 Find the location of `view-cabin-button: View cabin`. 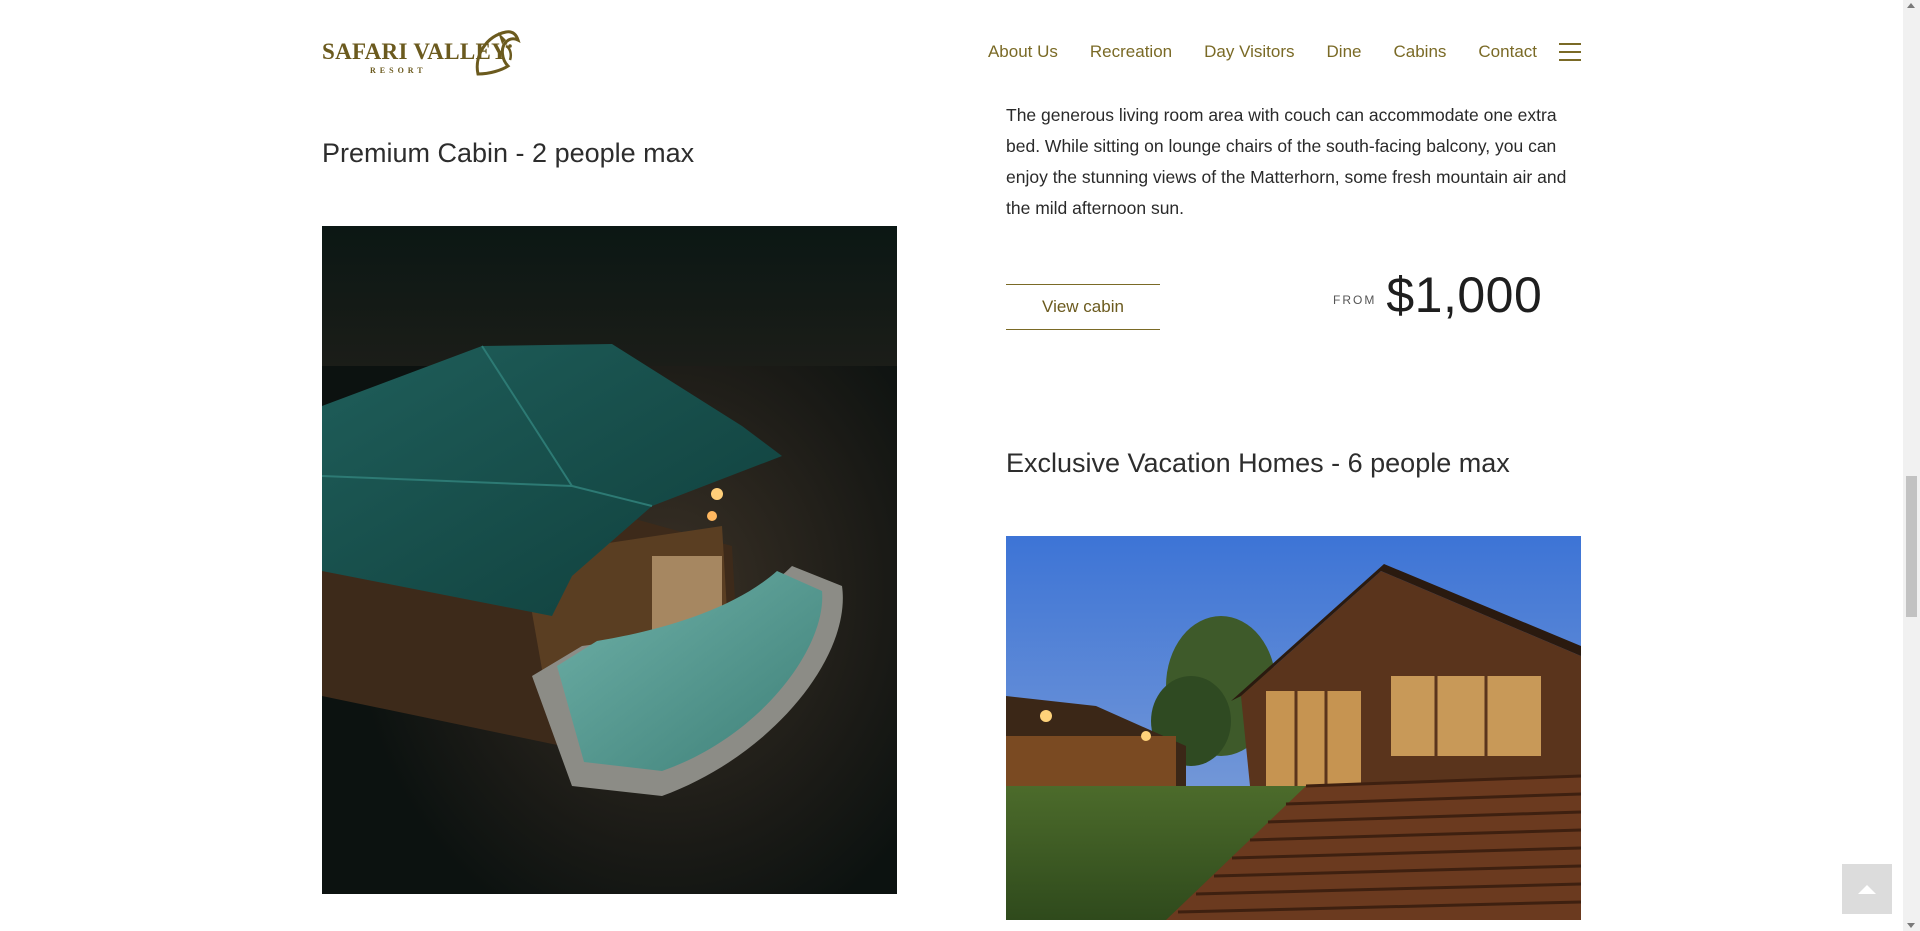

view-cabin-button: View cabin is located at coordinates (1083, 307).